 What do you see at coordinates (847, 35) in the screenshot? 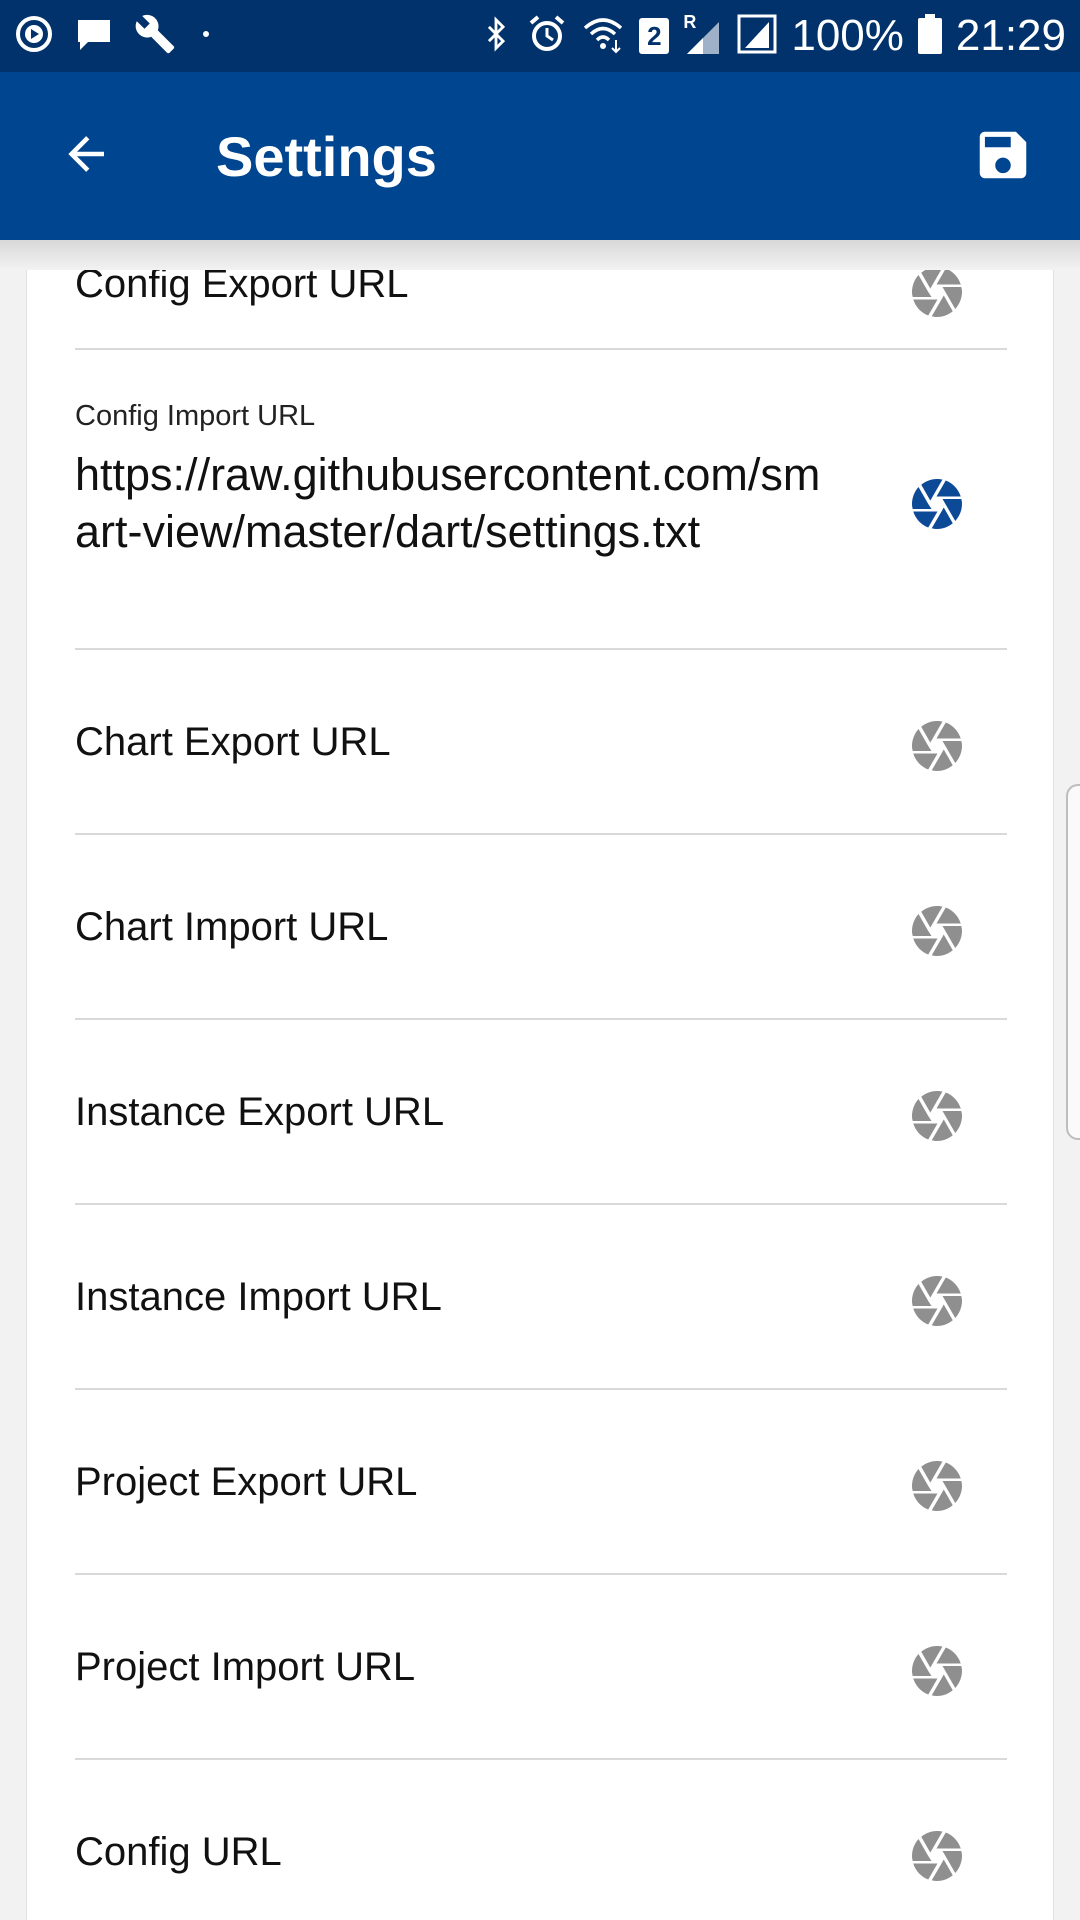
I see `battery-percent: 100%` at bounding box center [847, 35].